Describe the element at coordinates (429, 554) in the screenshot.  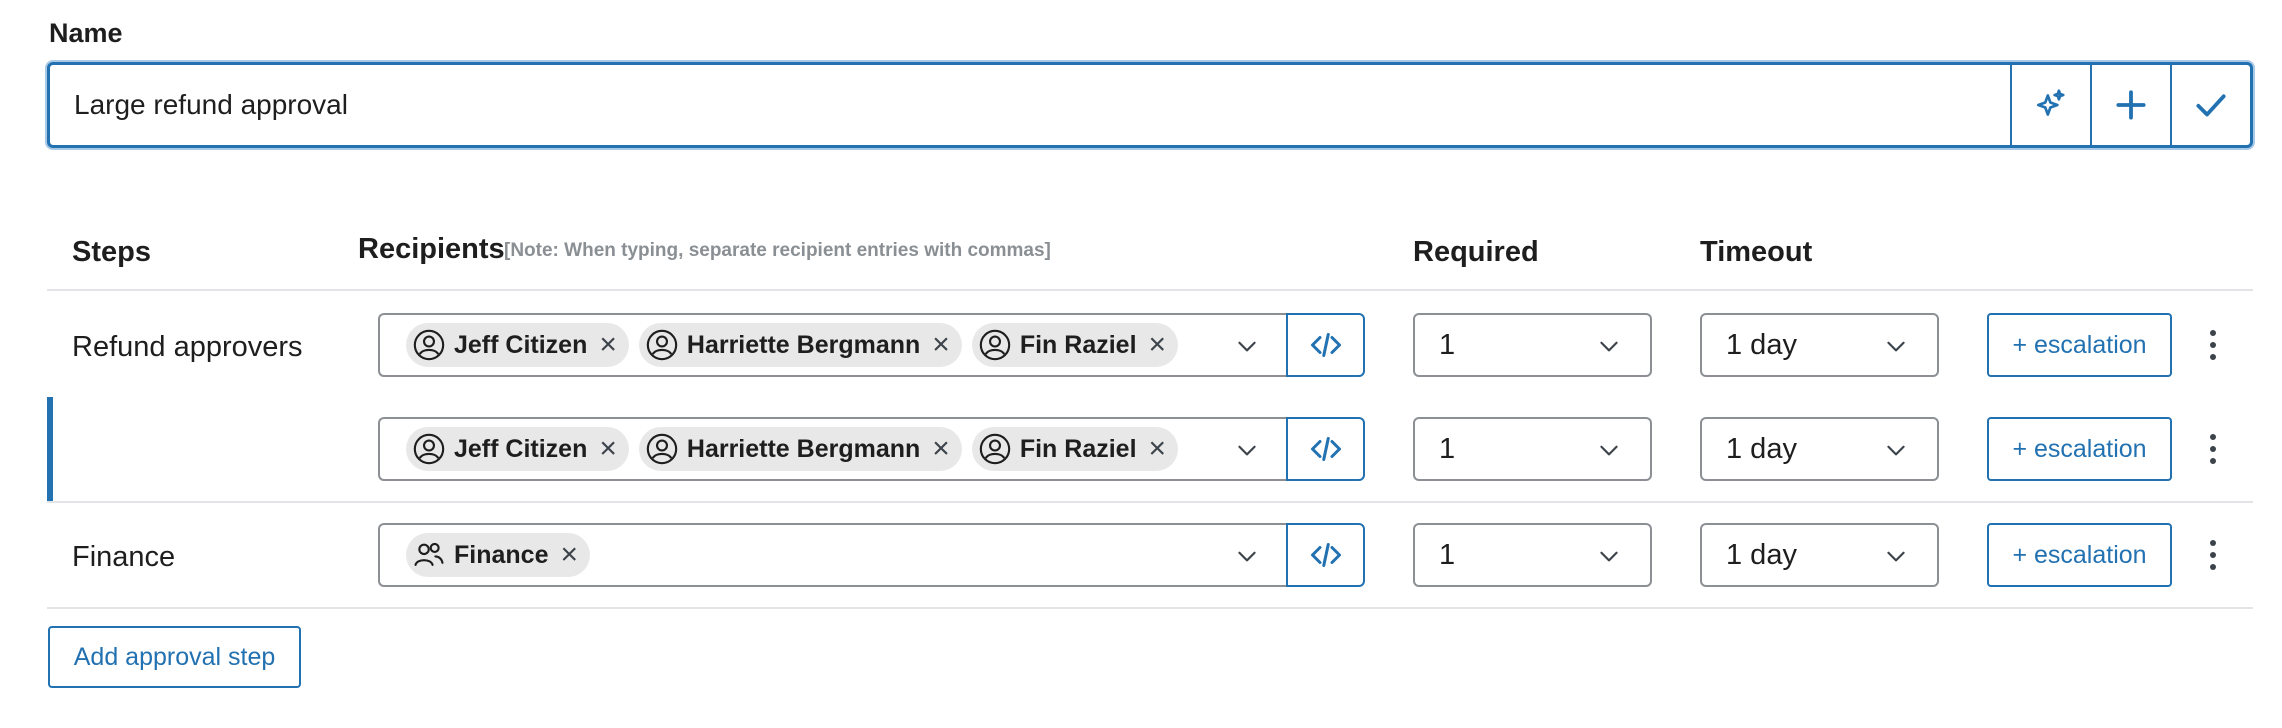
I see `group-icon` at that location.